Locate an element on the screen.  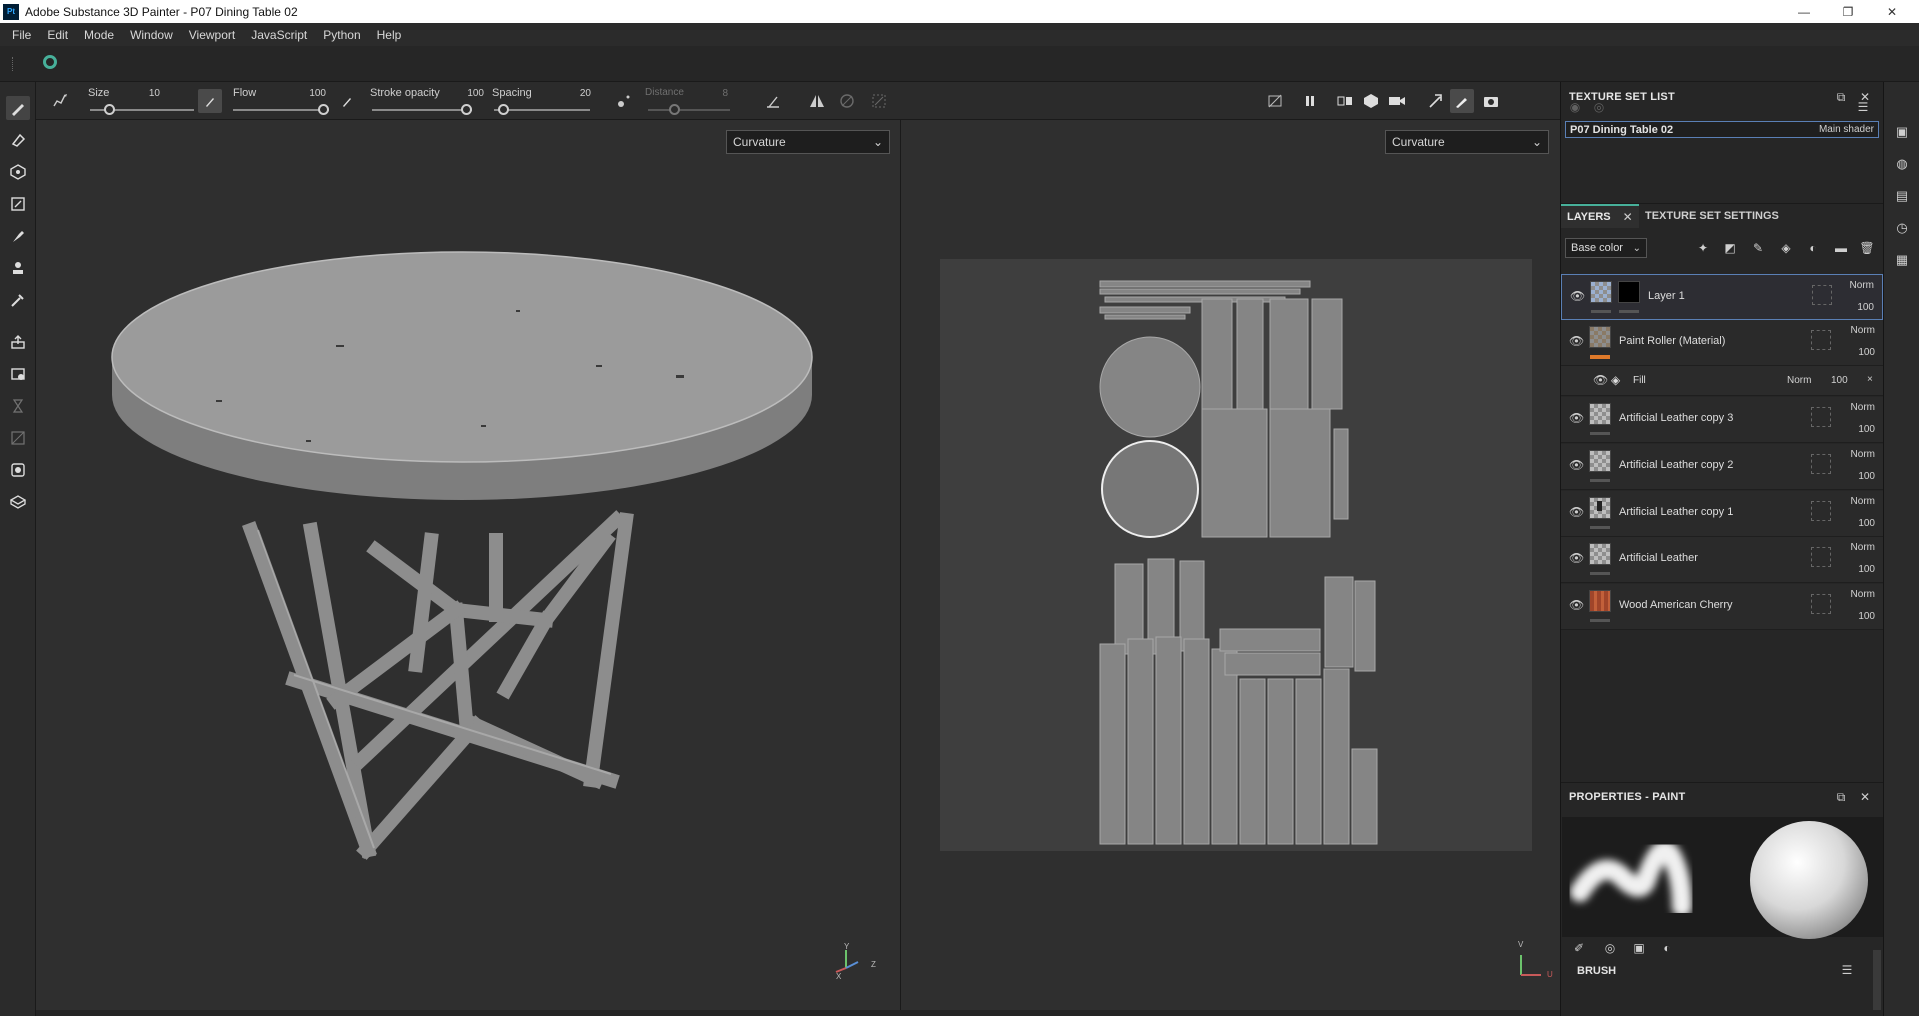
lazy-mouse-icon is located at coordinates (624, 102).